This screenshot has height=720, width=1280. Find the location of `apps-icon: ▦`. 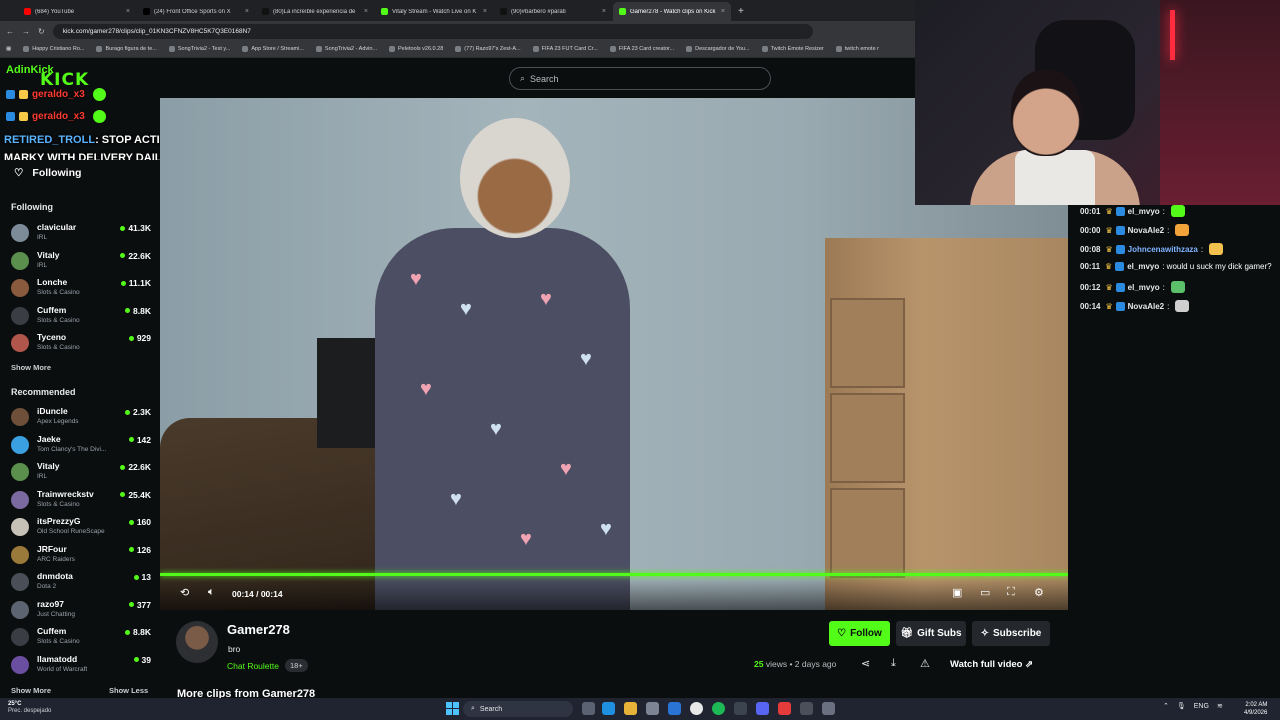

apps-icon: ▦ is located at coordinates (8, 49).